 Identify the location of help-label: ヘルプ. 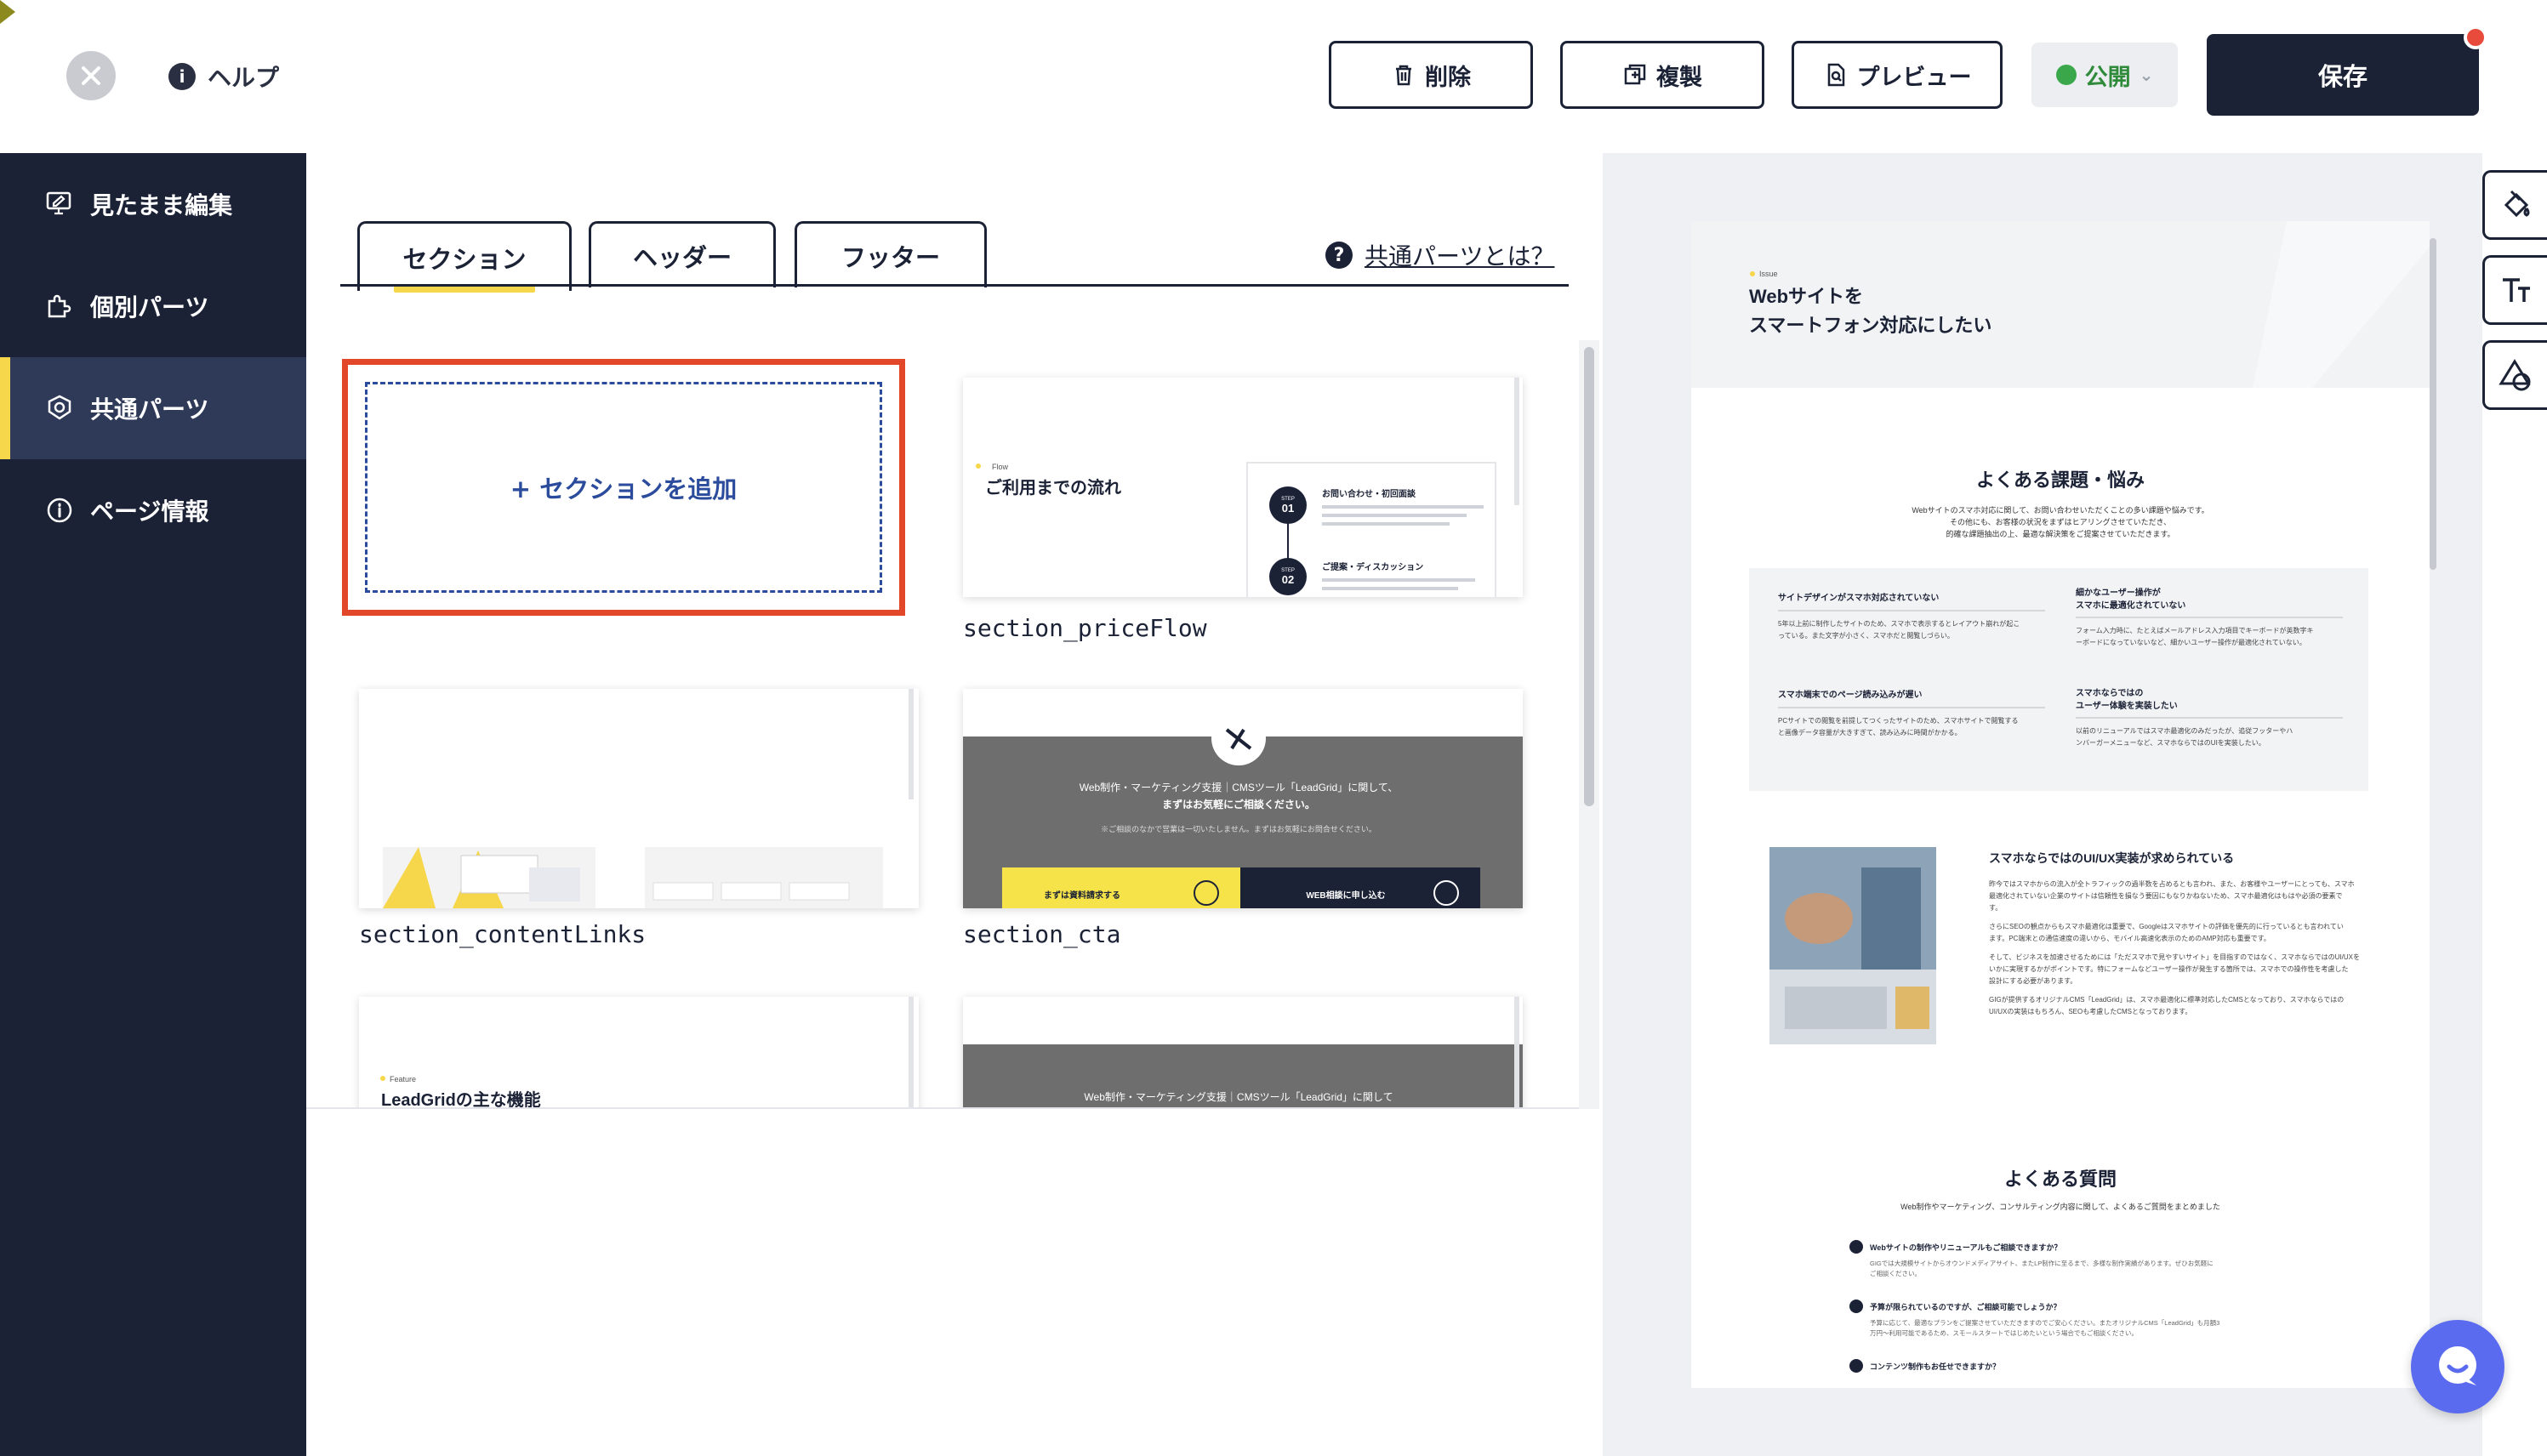
(244, 78).